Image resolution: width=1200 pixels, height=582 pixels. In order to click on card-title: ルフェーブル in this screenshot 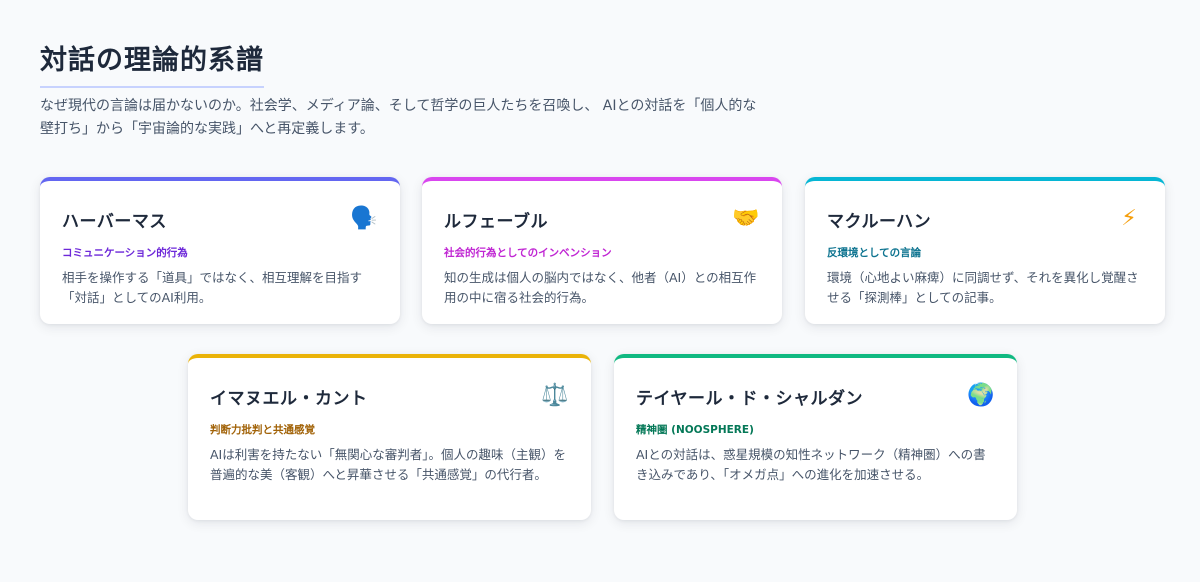, I will do `click(496, 221)`.